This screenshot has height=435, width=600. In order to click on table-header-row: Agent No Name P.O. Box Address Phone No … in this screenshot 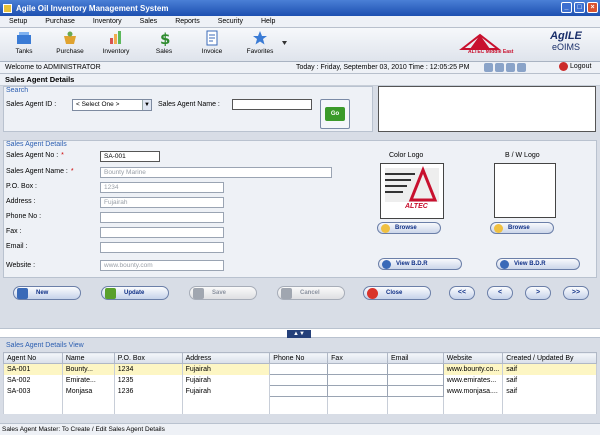, I will do `click(300, 358)`.